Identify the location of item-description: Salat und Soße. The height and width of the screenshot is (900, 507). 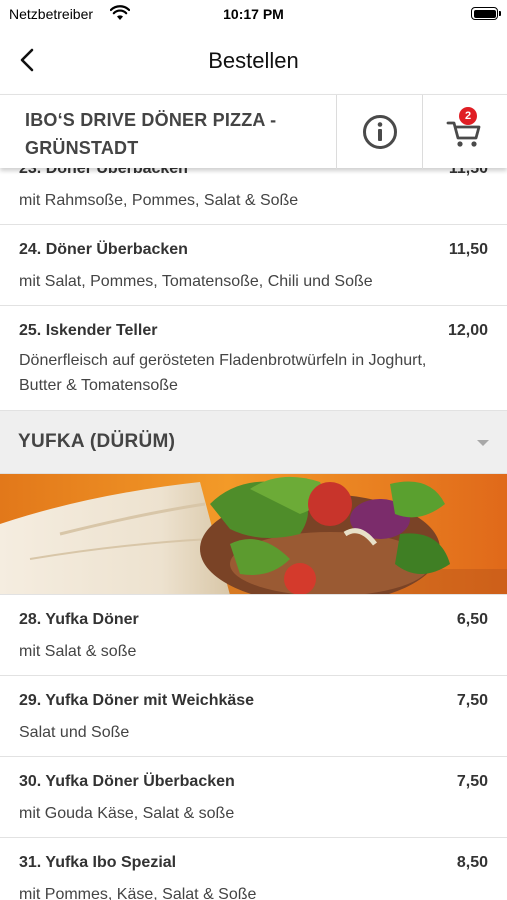
(74, 732).